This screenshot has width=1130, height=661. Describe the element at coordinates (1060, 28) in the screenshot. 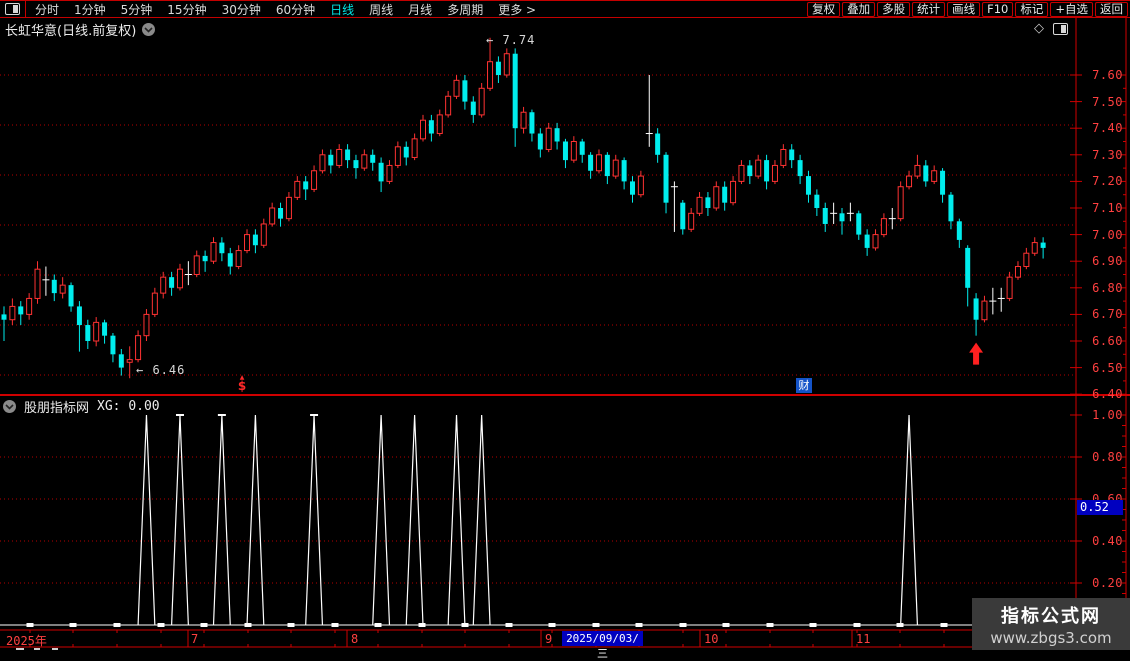

I see `split-view-icon` at that location.